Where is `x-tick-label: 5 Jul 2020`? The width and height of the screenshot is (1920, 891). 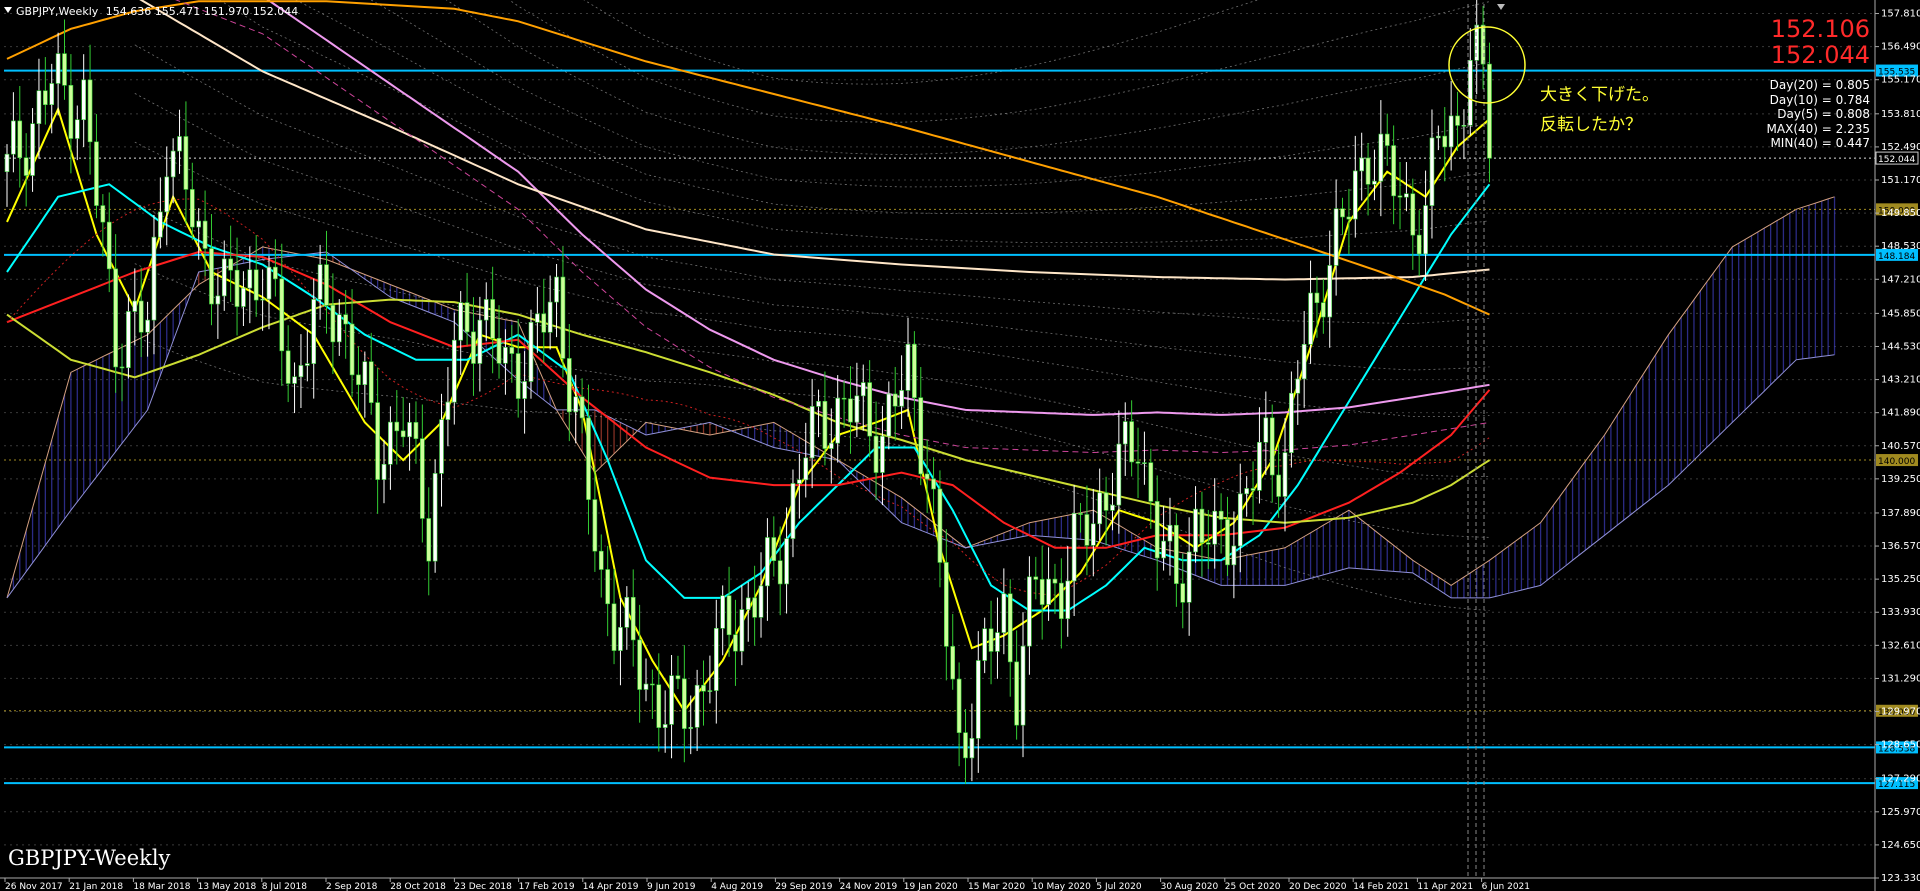 x-tick-label: 5 Jul 2020 is located at coordinates (1118, 886).